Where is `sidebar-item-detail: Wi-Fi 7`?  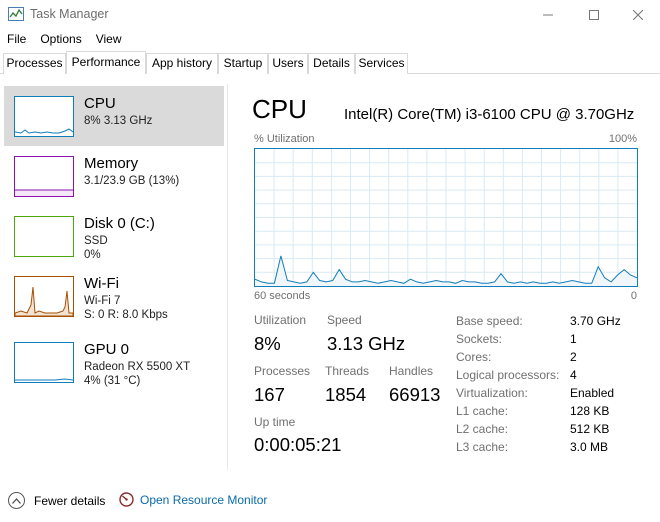 sidebar-item-detail: Wi-Fi 7 is located at coordinates (102, 301).